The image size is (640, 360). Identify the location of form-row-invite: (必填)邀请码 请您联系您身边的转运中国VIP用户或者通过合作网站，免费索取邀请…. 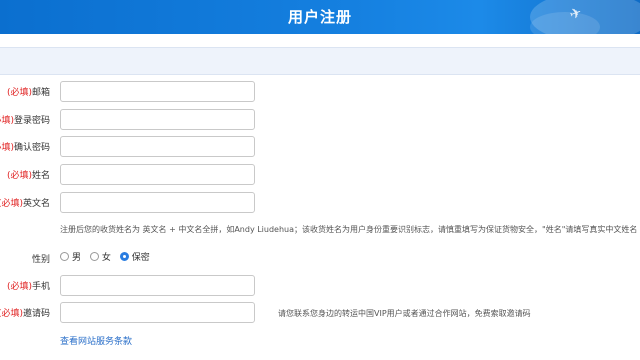
(320, 313).